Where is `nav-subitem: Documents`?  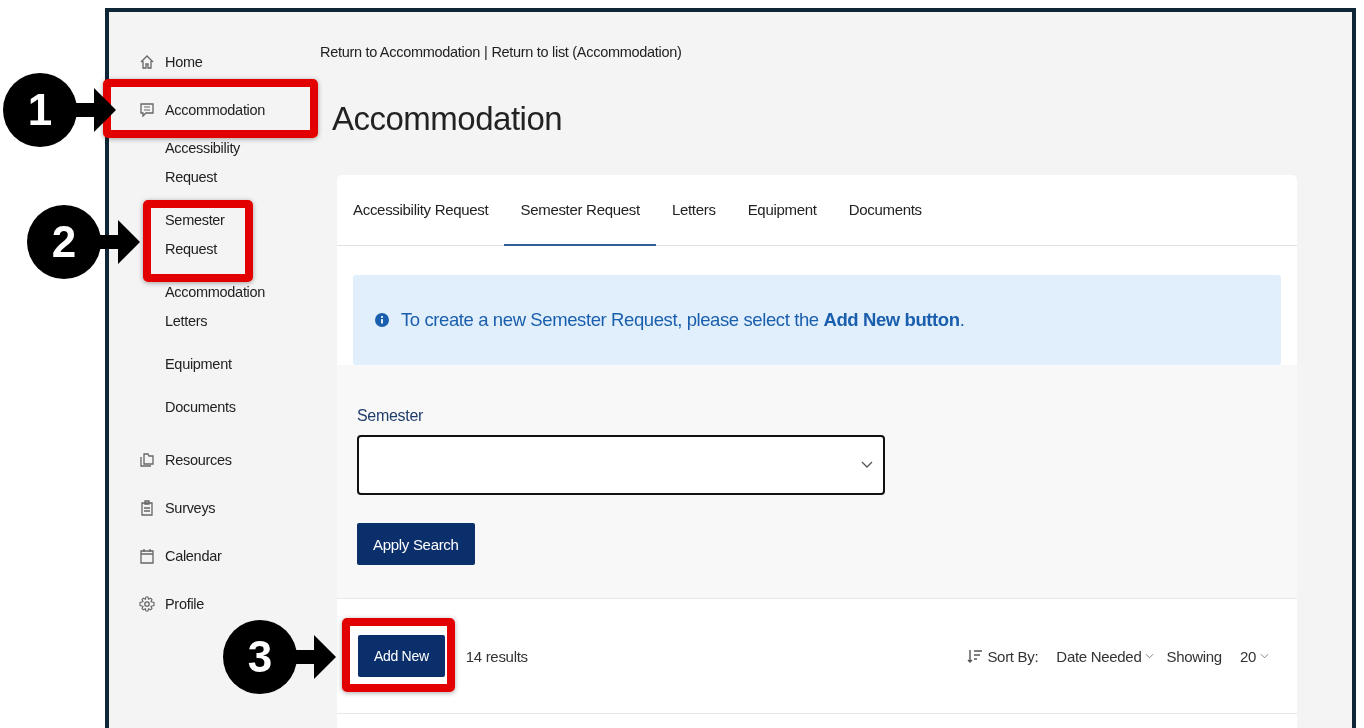
nav-subitem: Documents is located at coordinates (220, 414).